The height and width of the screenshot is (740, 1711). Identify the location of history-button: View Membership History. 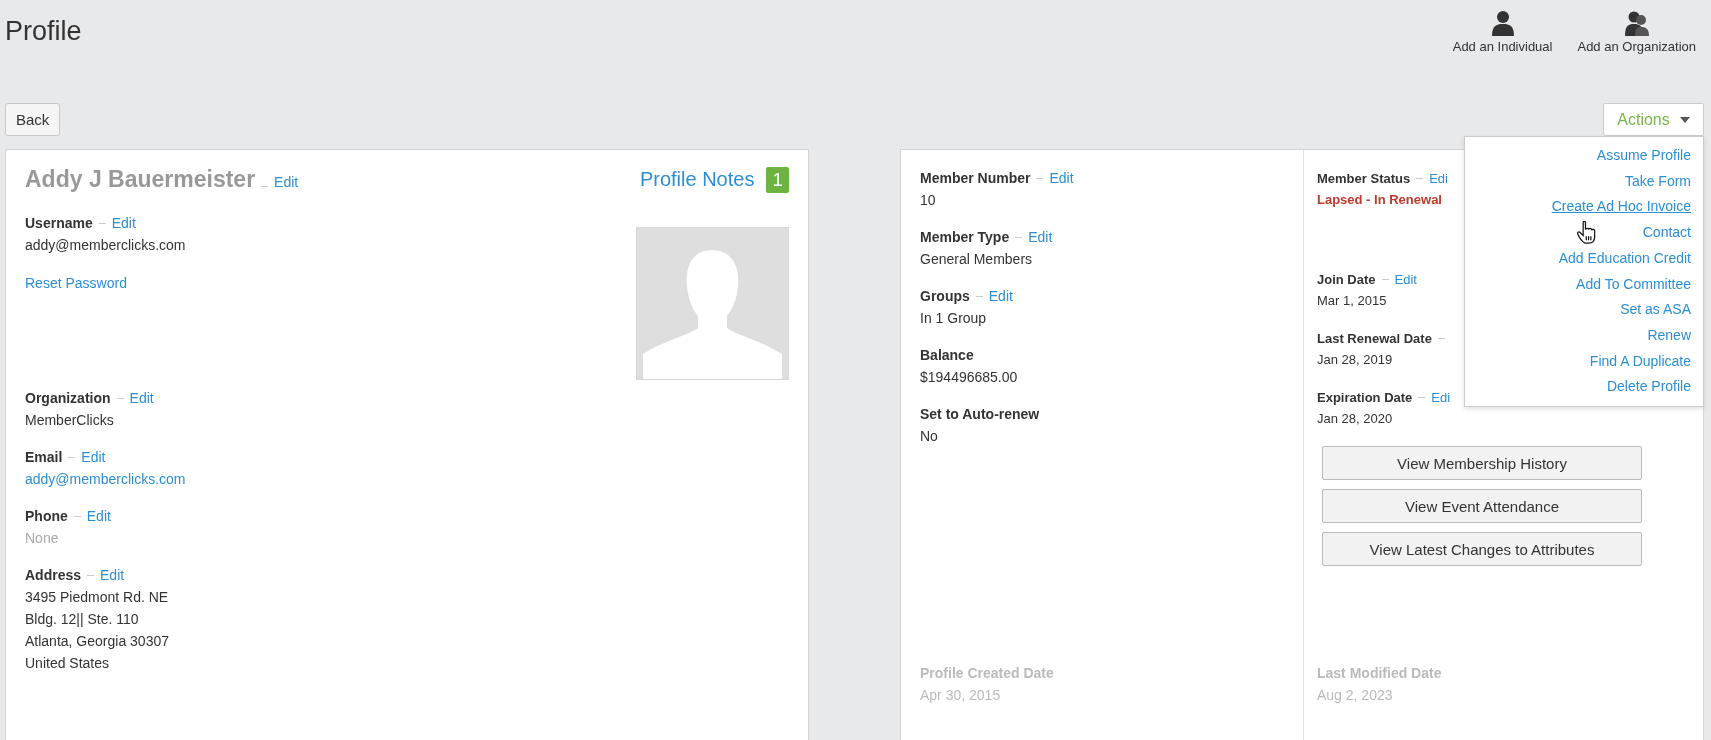
(1482, 463).